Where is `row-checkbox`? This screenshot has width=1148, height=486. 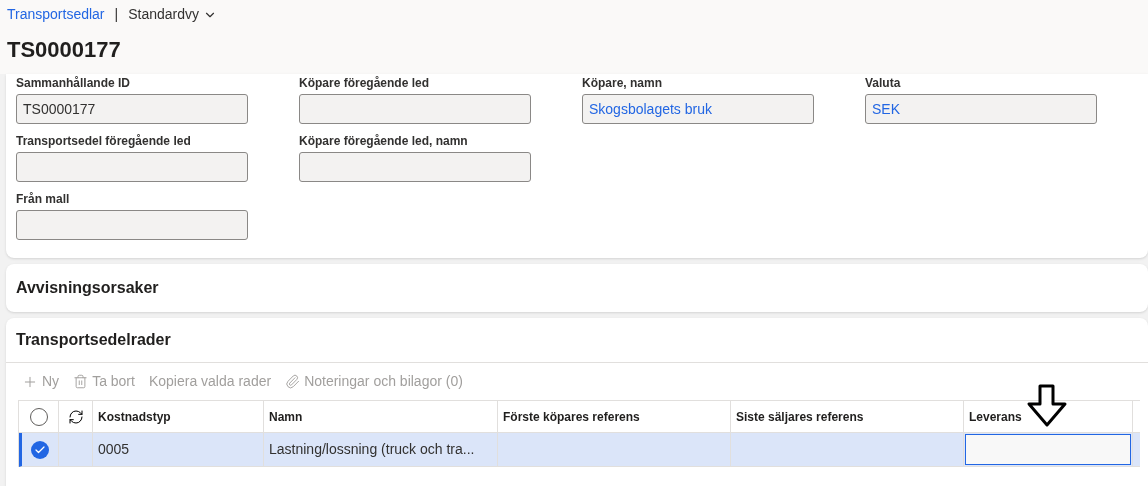
row-checkbox is located at coordinates (40, 449).